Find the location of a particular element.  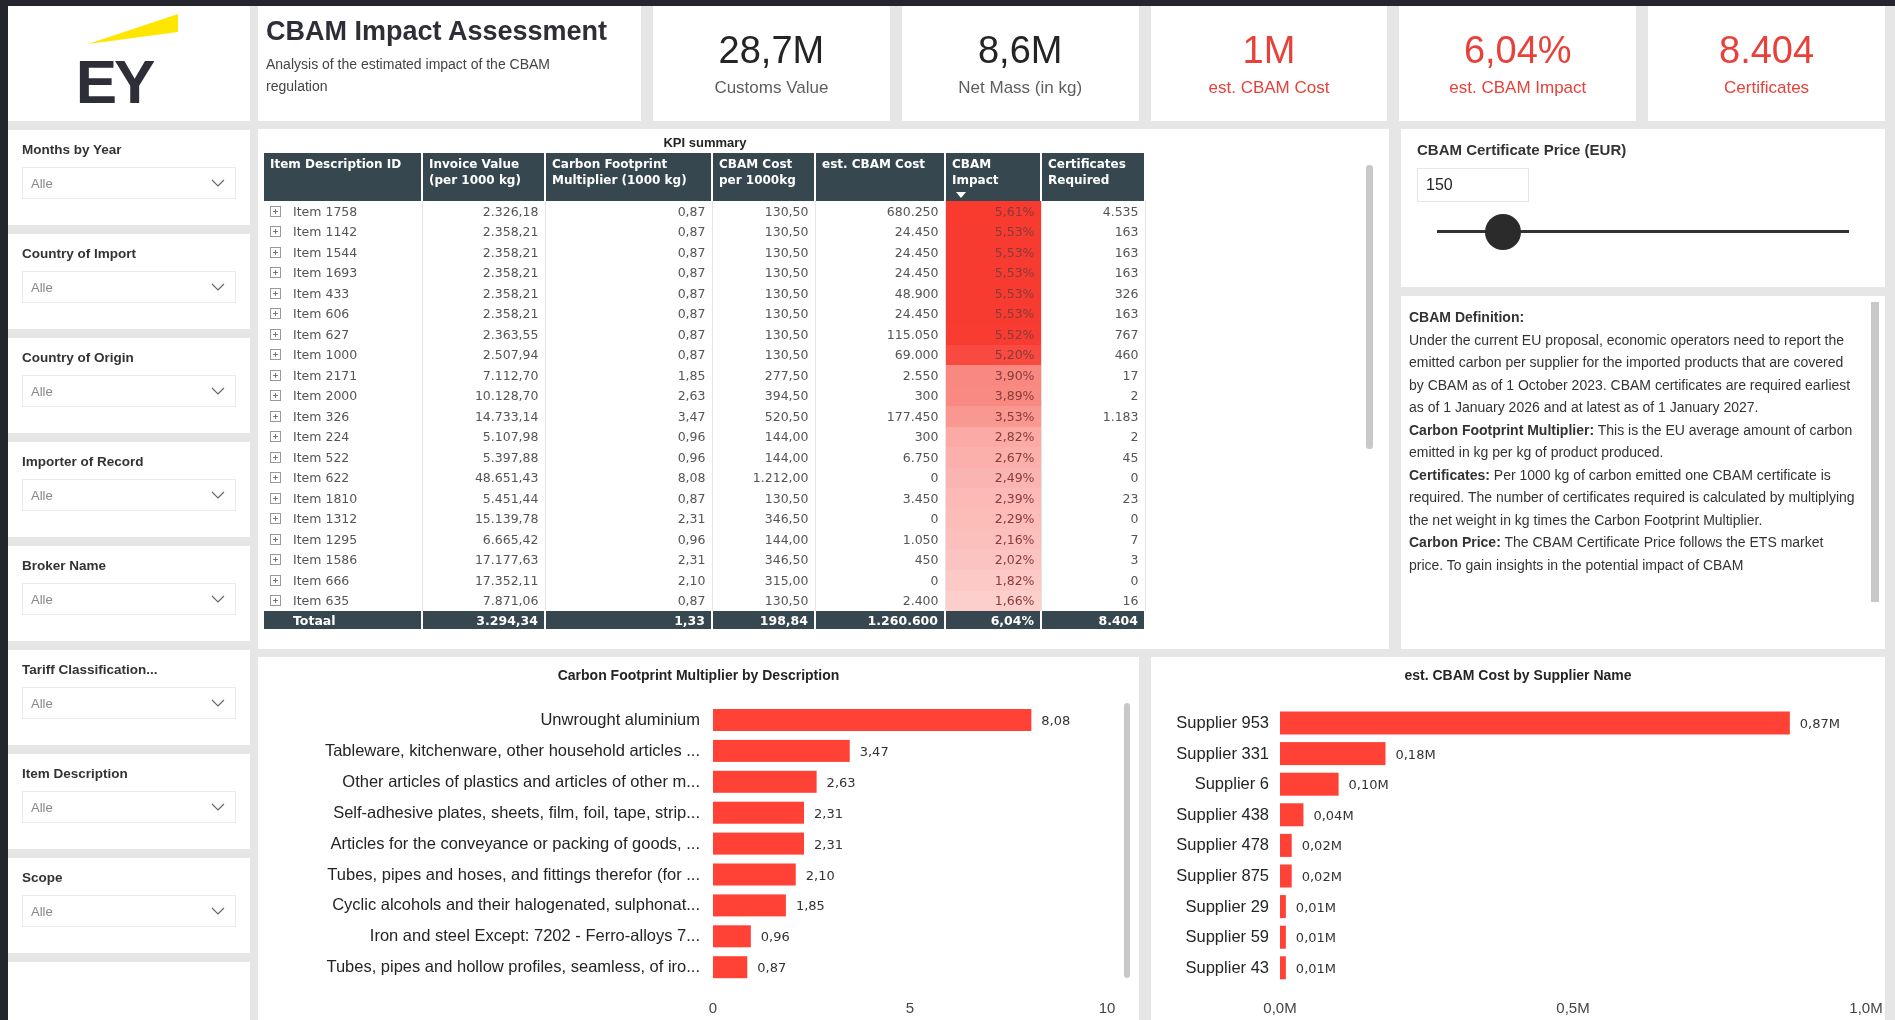

category-label: Supplier 29 is located at coordinates (1227, 905).